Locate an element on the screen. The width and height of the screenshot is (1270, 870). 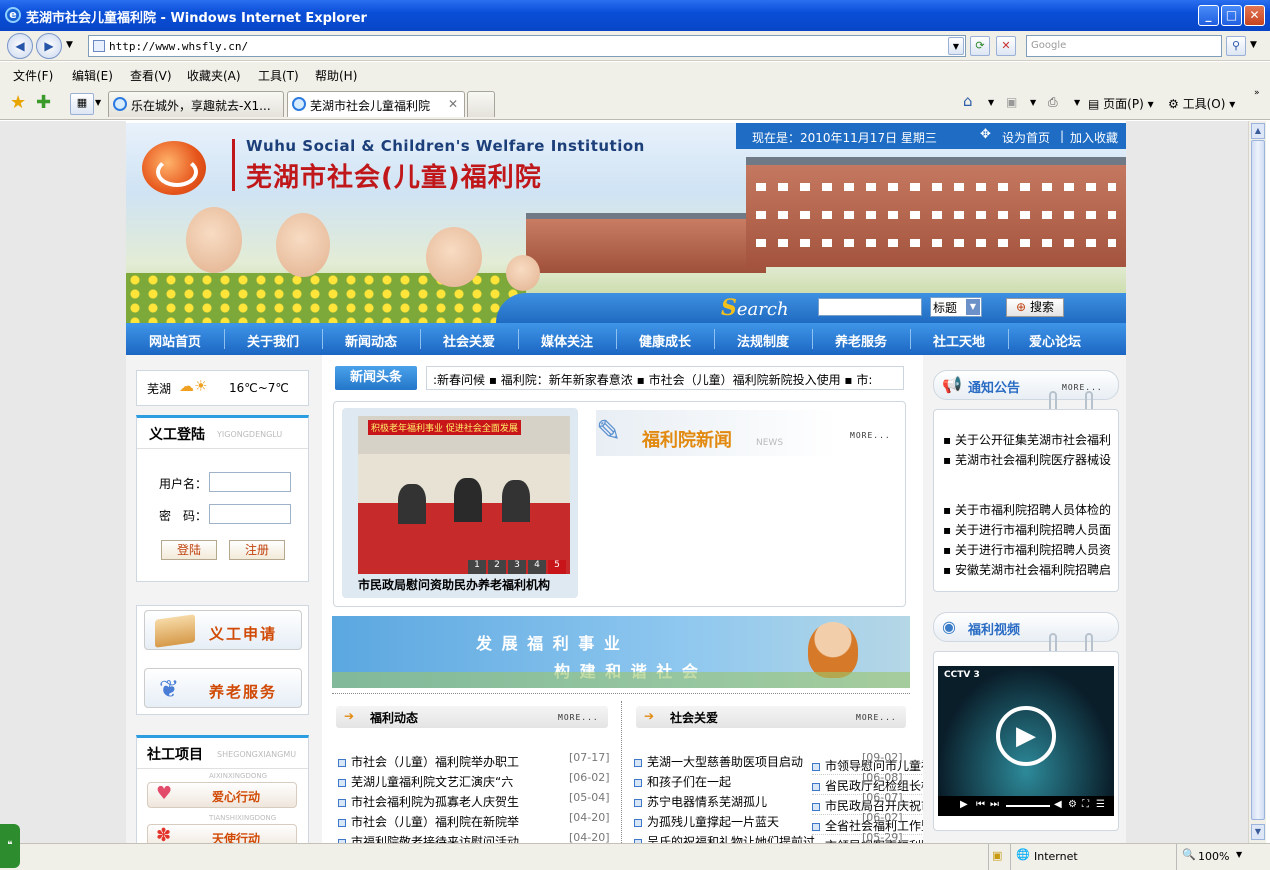
volume-icon: ◀ is located at coordinates (1058, 804).